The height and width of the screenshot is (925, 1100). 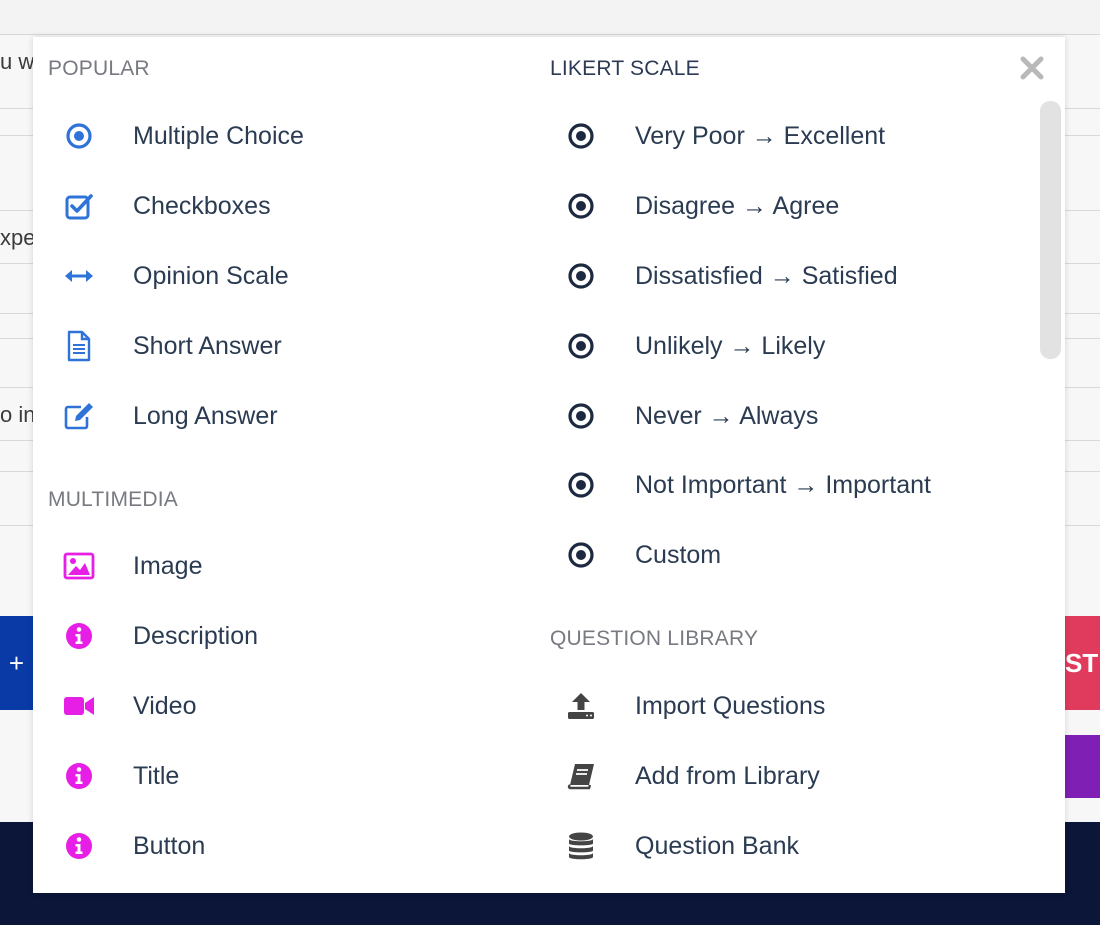 What do you see at coordinates (196, 635) in the screenshot?
I see `item-label: Description` at bounding box center [196, 635].